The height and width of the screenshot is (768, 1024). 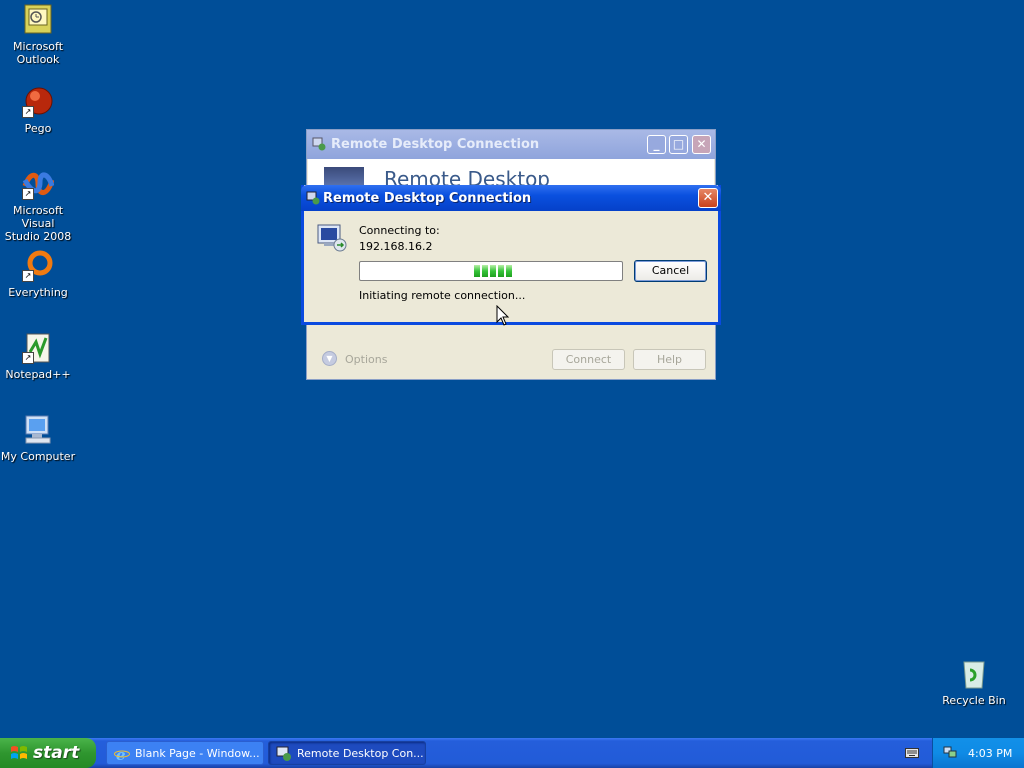 I want to click on visual-studio-icon: ↗, so click(x=38, y=184).